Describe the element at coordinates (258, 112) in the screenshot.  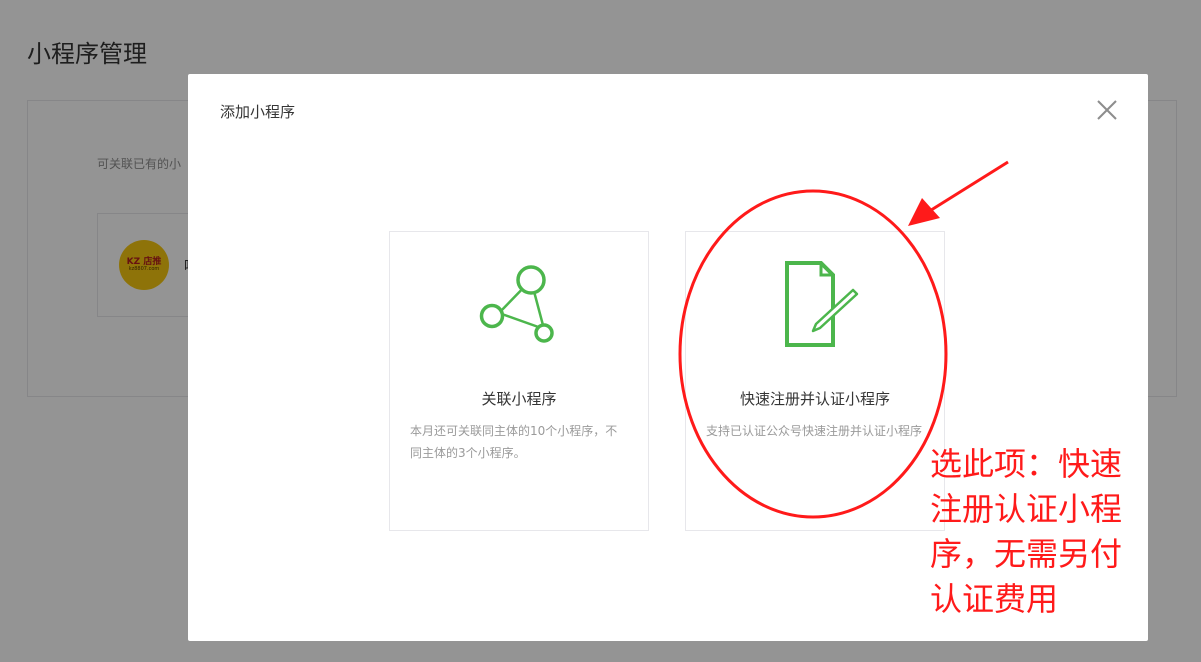
I see `dialog-title: 添加小程序` at that location.